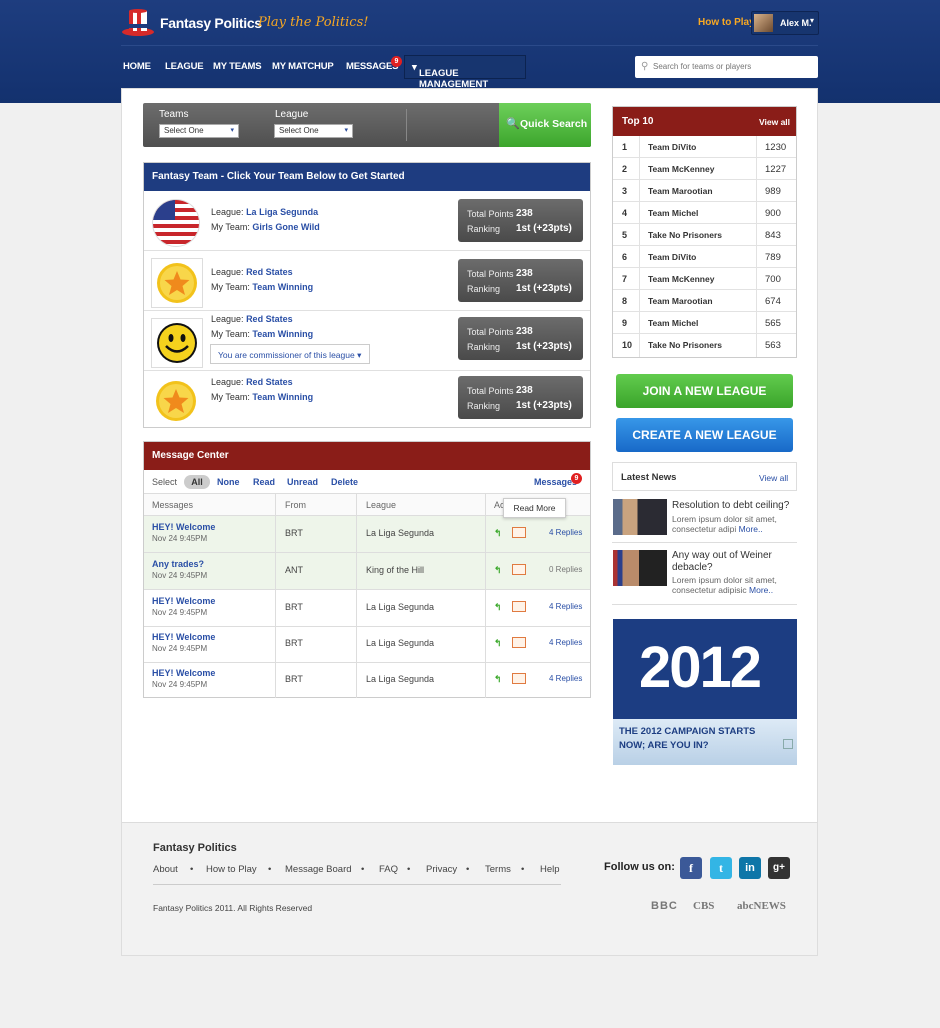 The height and width of the screenshot is (1028, 940). Describe the element at coordinates (197, 482) in the screenshot. I see `filter-all: All` at that location.